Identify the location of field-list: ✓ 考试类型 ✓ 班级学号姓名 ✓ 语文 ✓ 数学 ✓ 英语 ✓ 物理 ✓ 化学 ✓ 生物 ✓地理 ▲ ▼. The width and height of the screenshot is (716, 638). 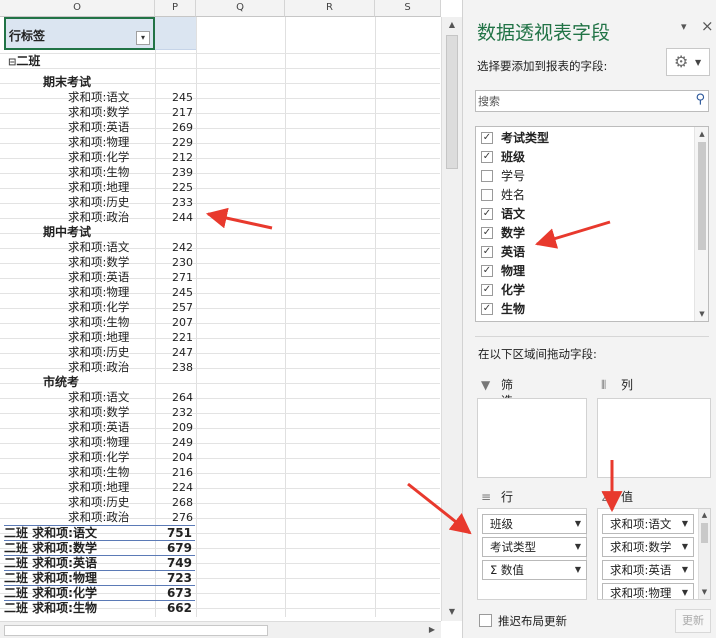
(592, 224).